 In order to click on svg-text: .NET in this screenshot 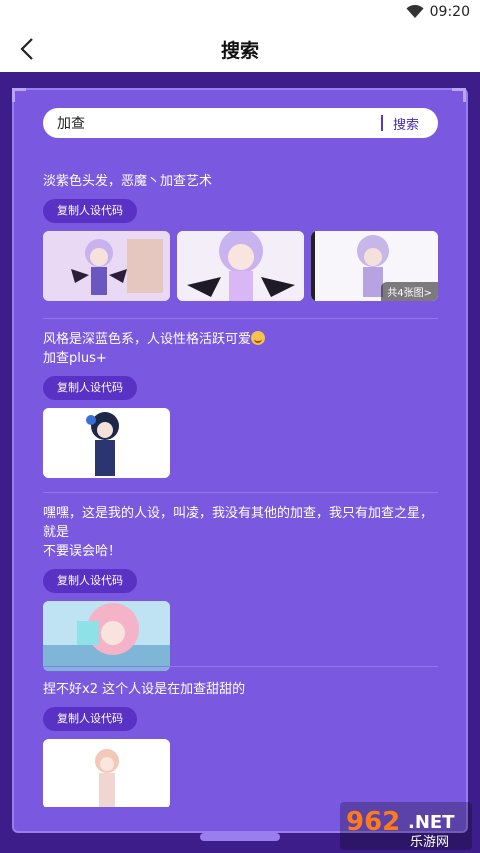, I will do `click(431, 822)`.